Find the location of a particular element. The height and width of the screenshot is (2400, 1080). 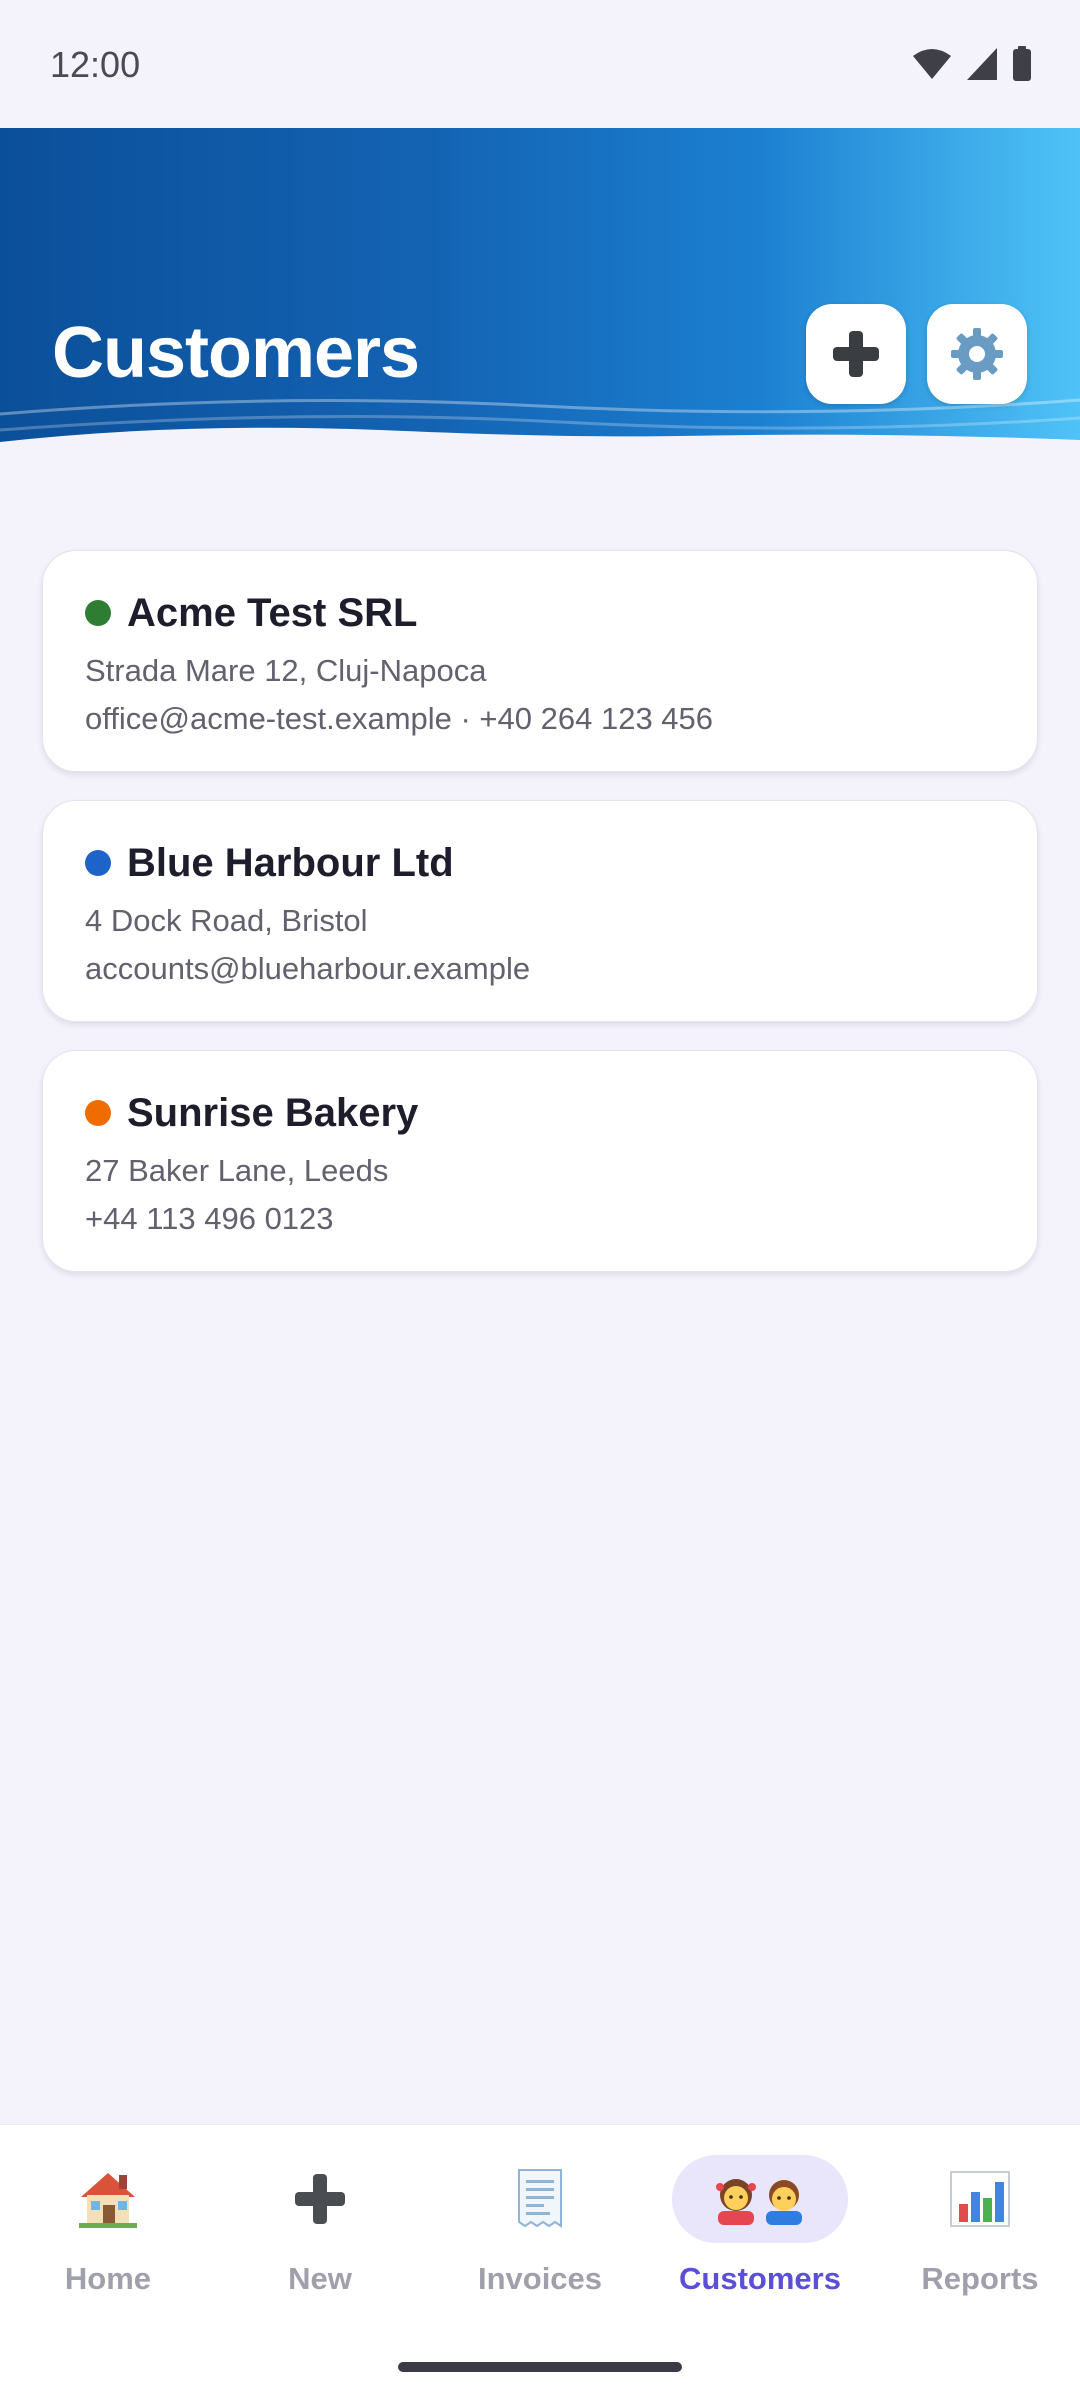

nav-label: Invoices is located at coordinates (540, 2278).